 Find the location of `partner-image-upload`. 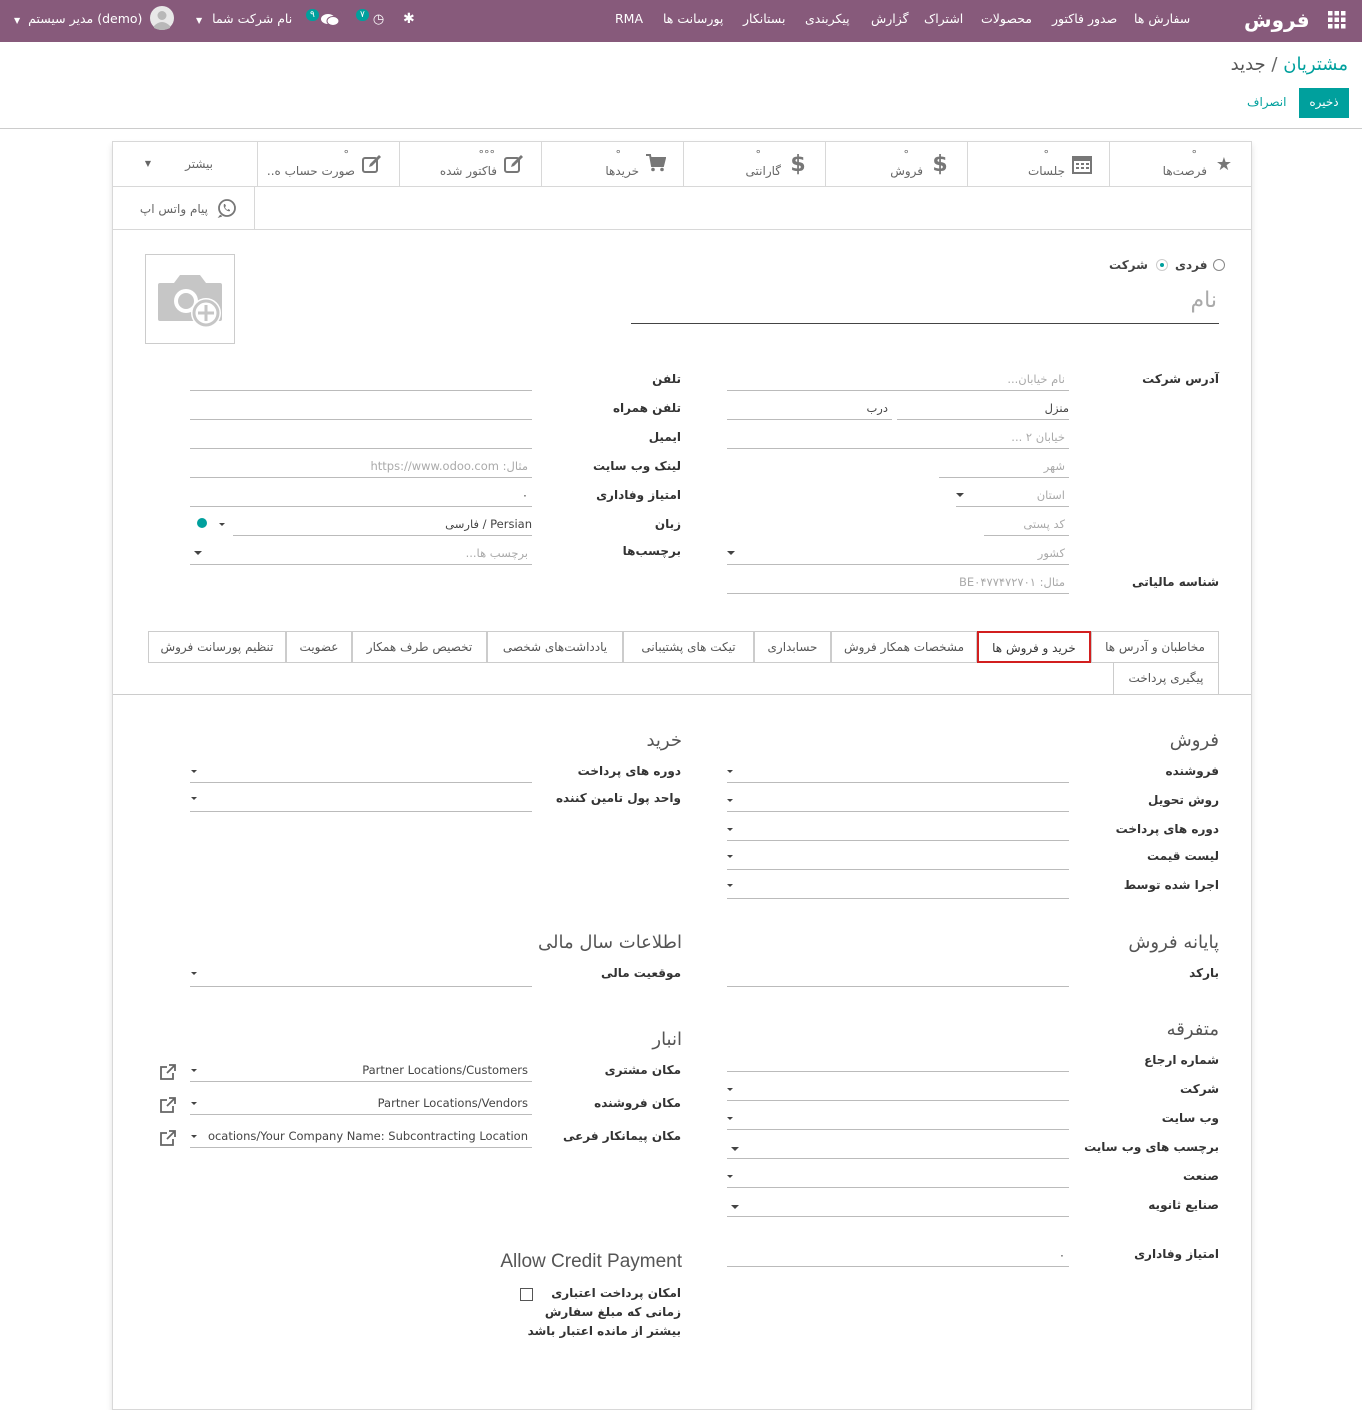

partner-image-upload is located at coordinates (190, 299).